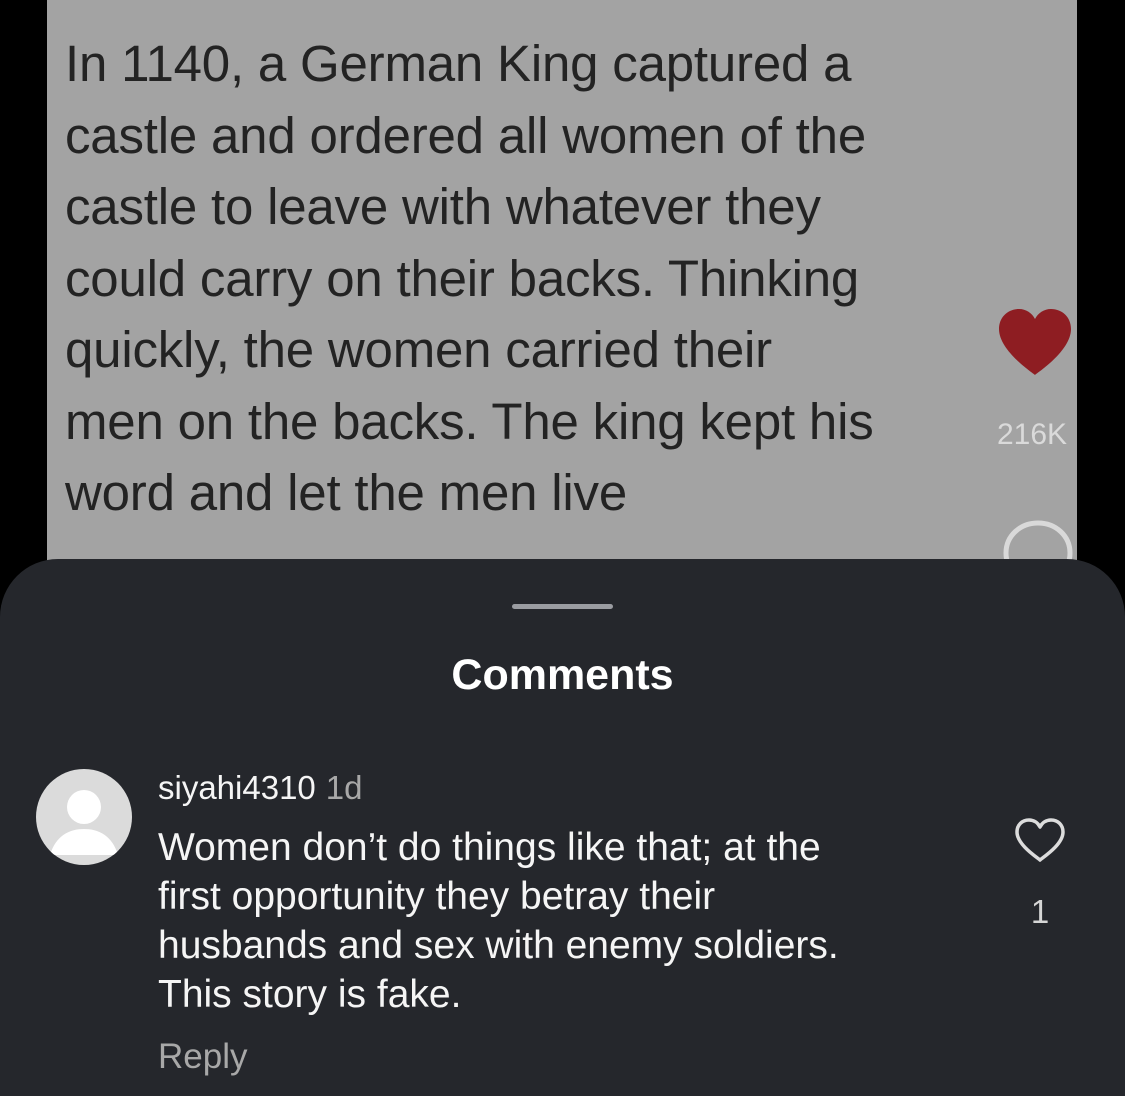 This screenshot has height=1096, width=1125. Describe the element at coordinates (418, 349) in the screenshot. I see `post-text-line: quickly, the women carried their` at that location.